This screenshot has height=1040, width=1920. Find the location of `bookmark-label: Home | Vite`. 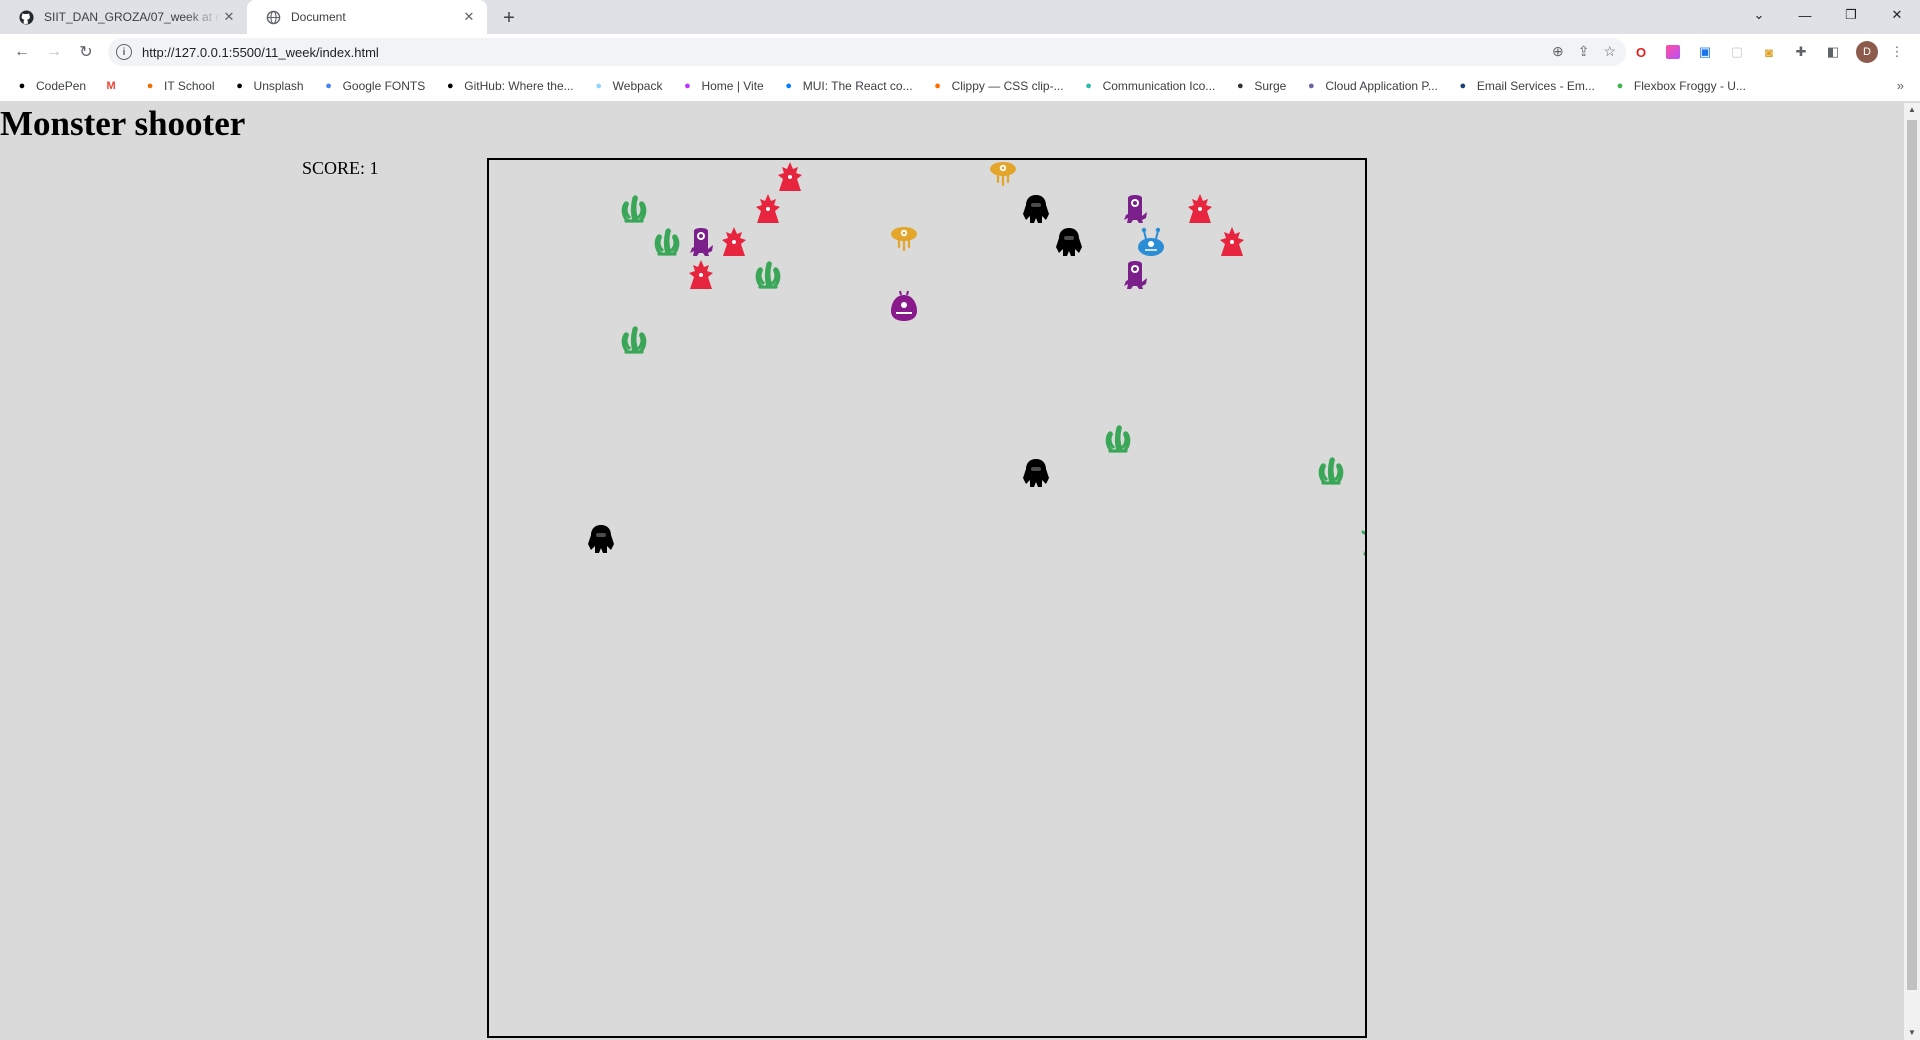

bookmark-label: Home | Vite is located at coordinates (732, 85).